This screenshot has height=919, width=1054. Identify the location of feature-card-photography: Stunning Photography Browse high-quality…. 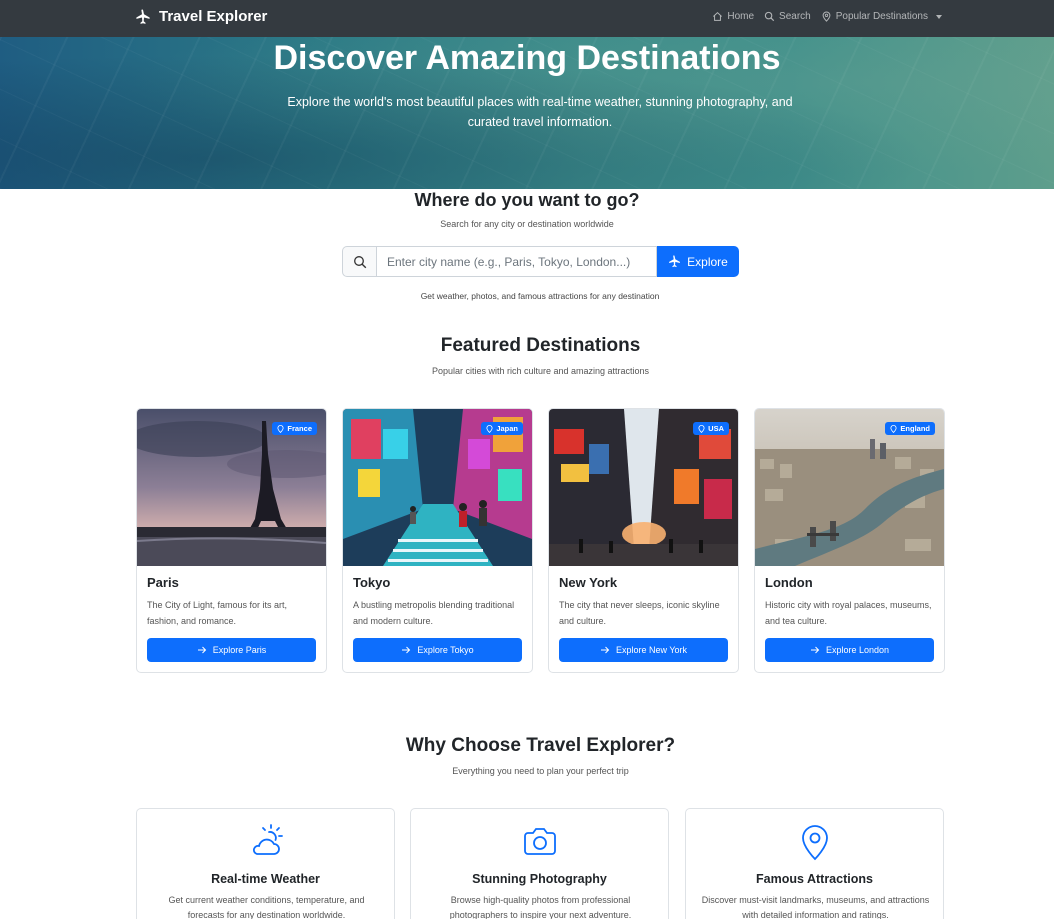
(539, 863).